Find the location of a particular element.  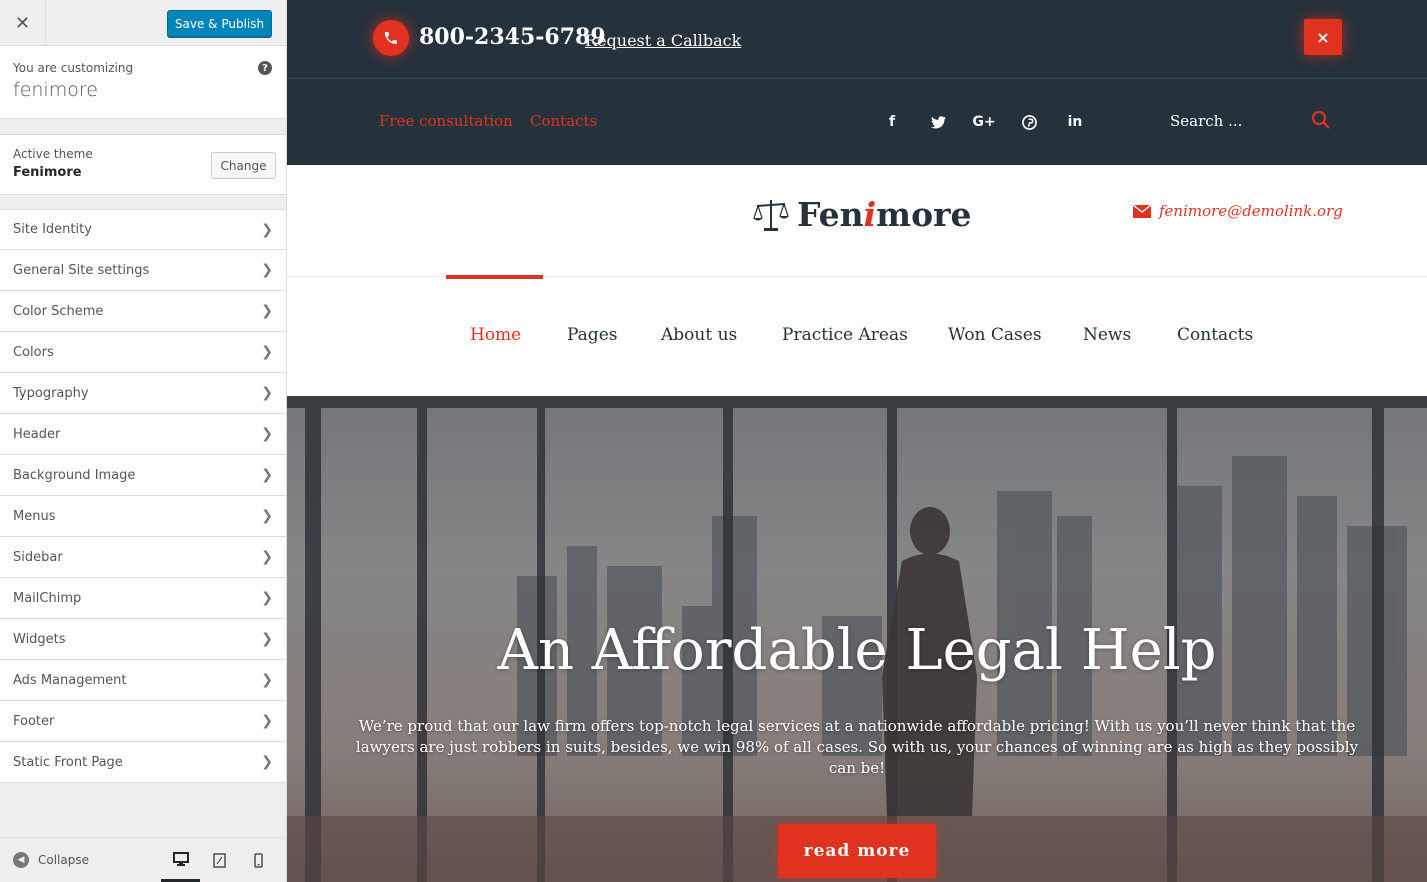

site-logo: Fenimore is located at coordinates (862, 214).